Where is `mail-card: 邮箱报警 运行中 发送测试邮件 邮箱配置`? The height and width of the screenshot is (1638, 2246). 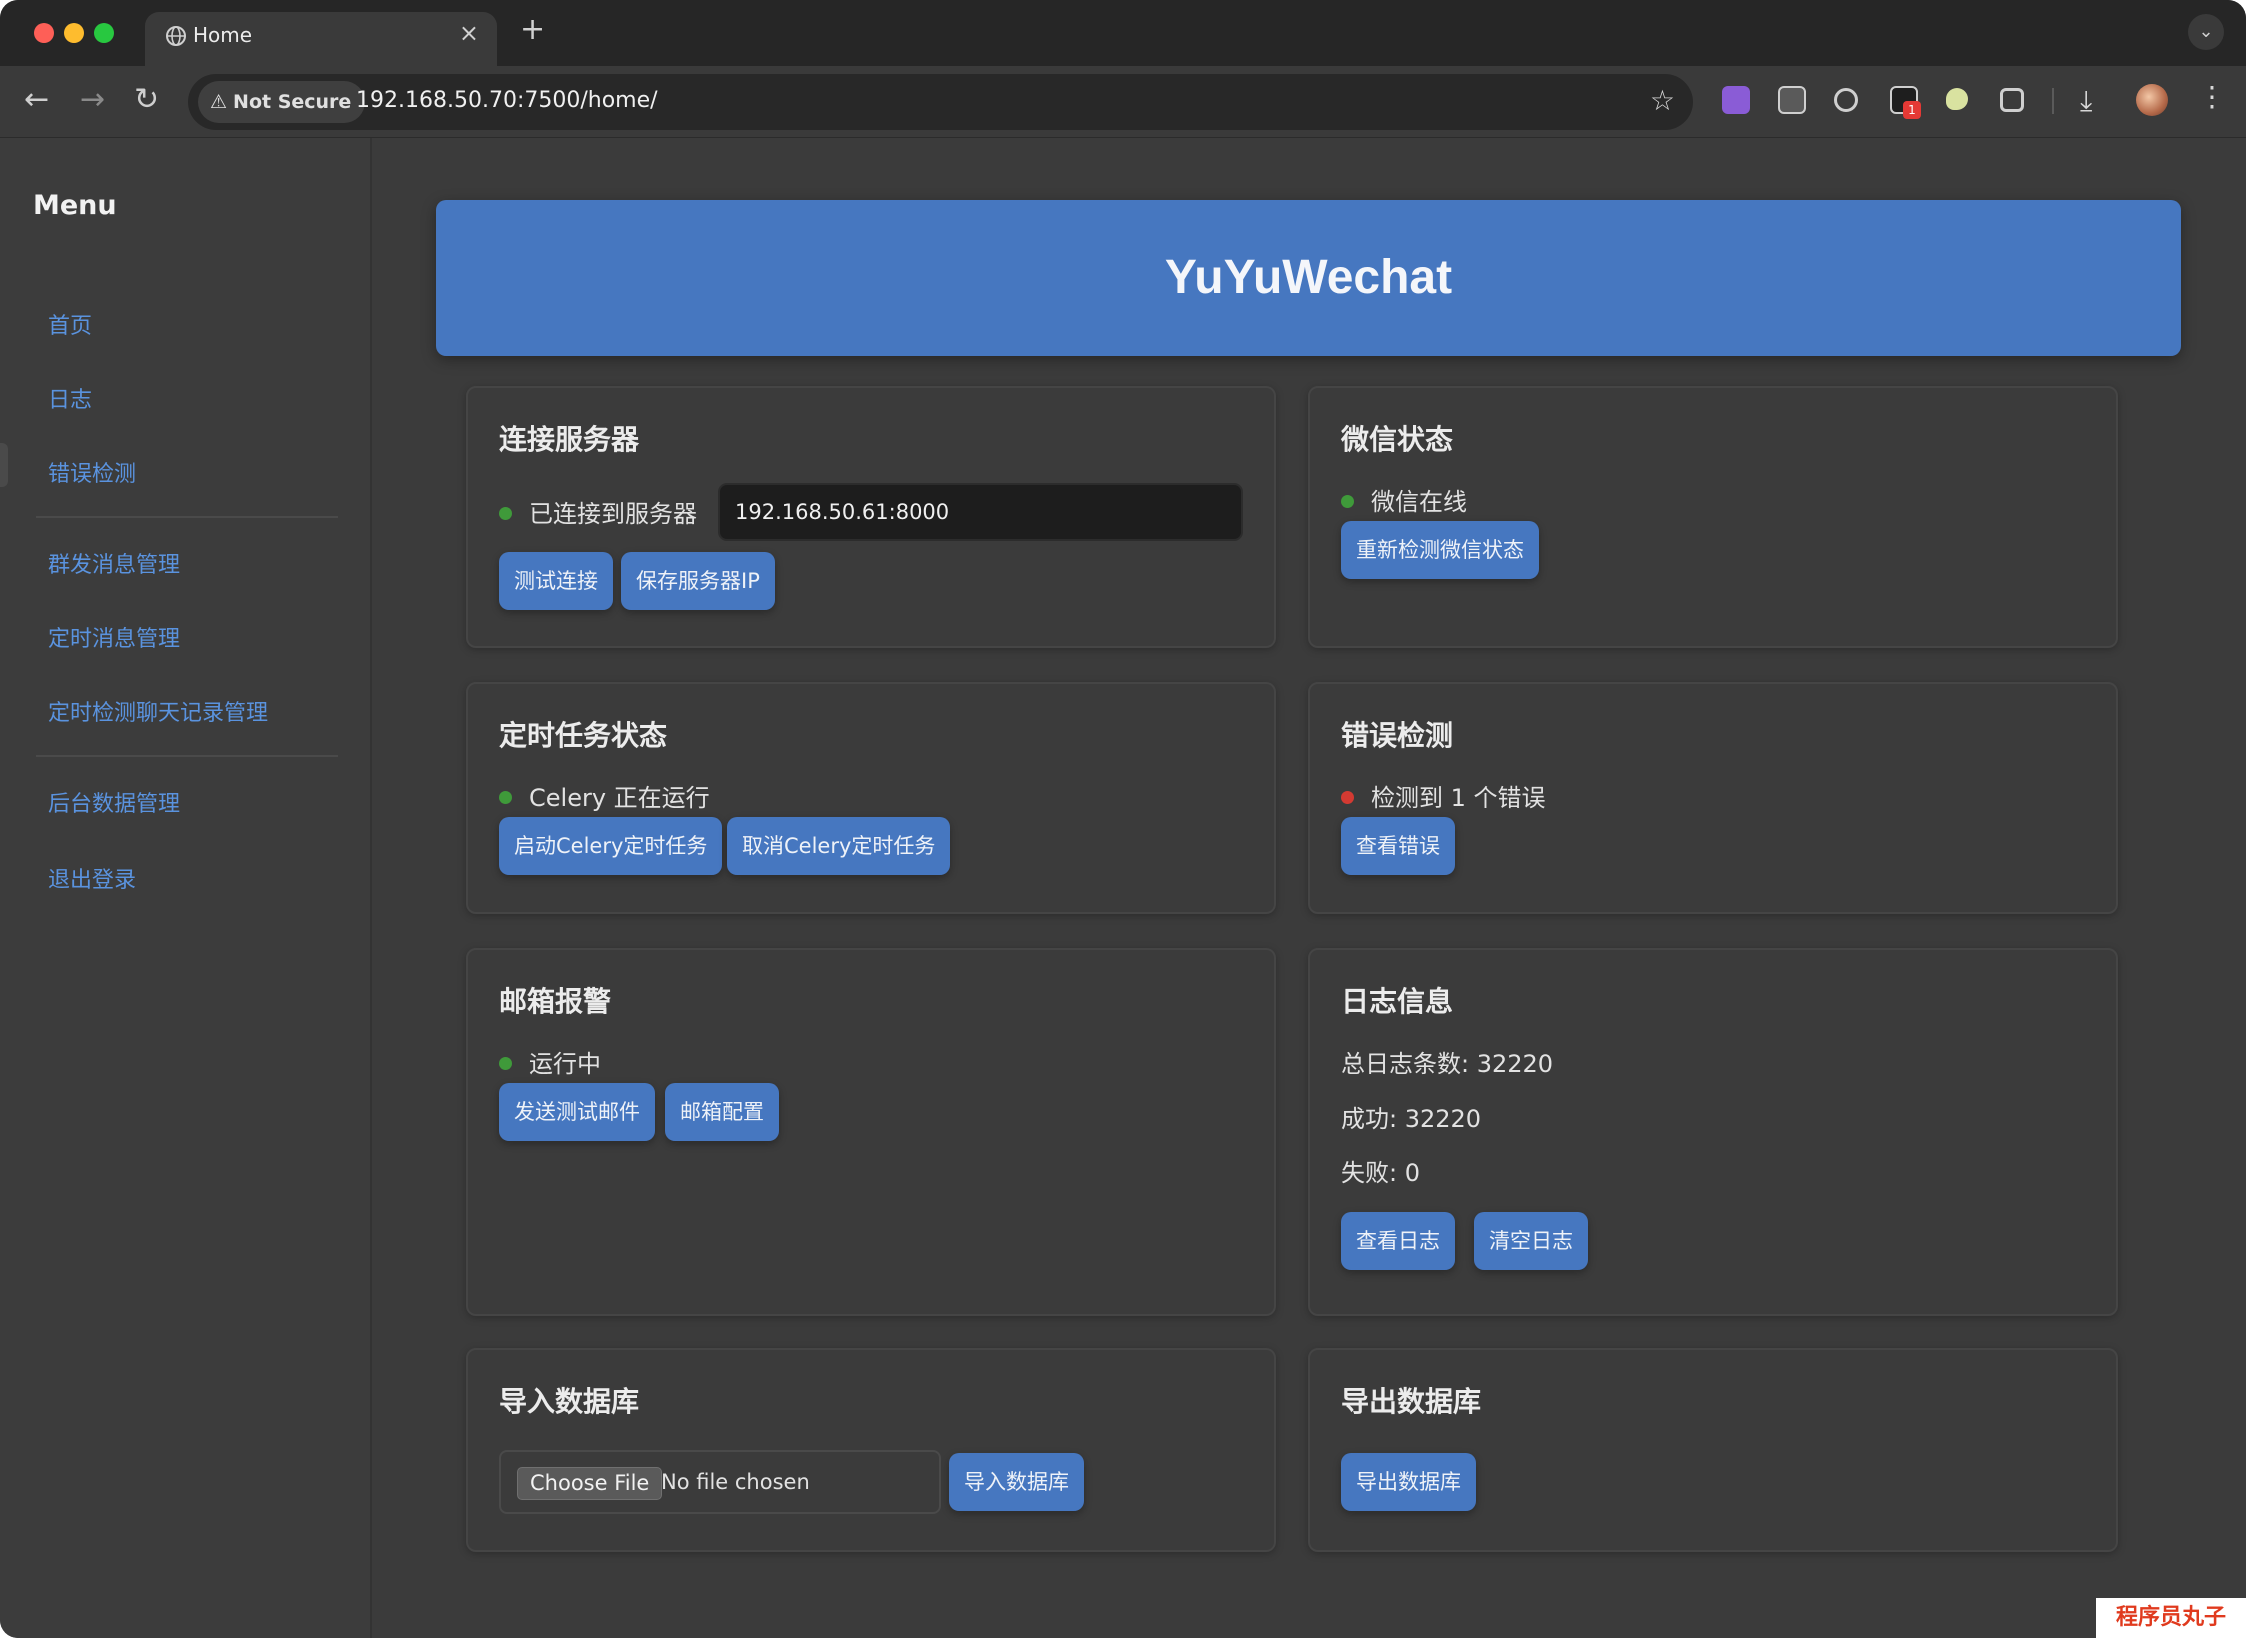
mail-card: 邮箱报警 运行中 发送测试邮件 邮箱配置 is located at coordinates (871, 1132).